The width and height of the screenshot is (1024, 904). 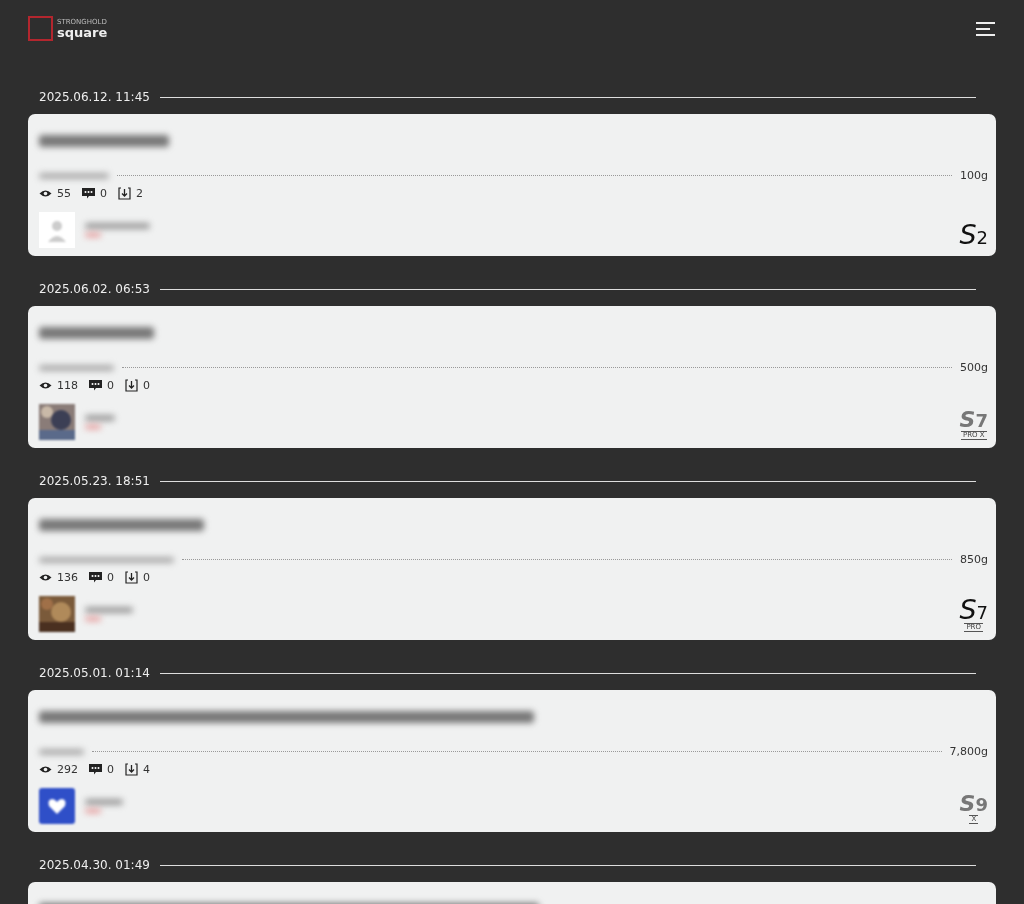 I want to click on download-count: 2, so click(x=139, y=193).